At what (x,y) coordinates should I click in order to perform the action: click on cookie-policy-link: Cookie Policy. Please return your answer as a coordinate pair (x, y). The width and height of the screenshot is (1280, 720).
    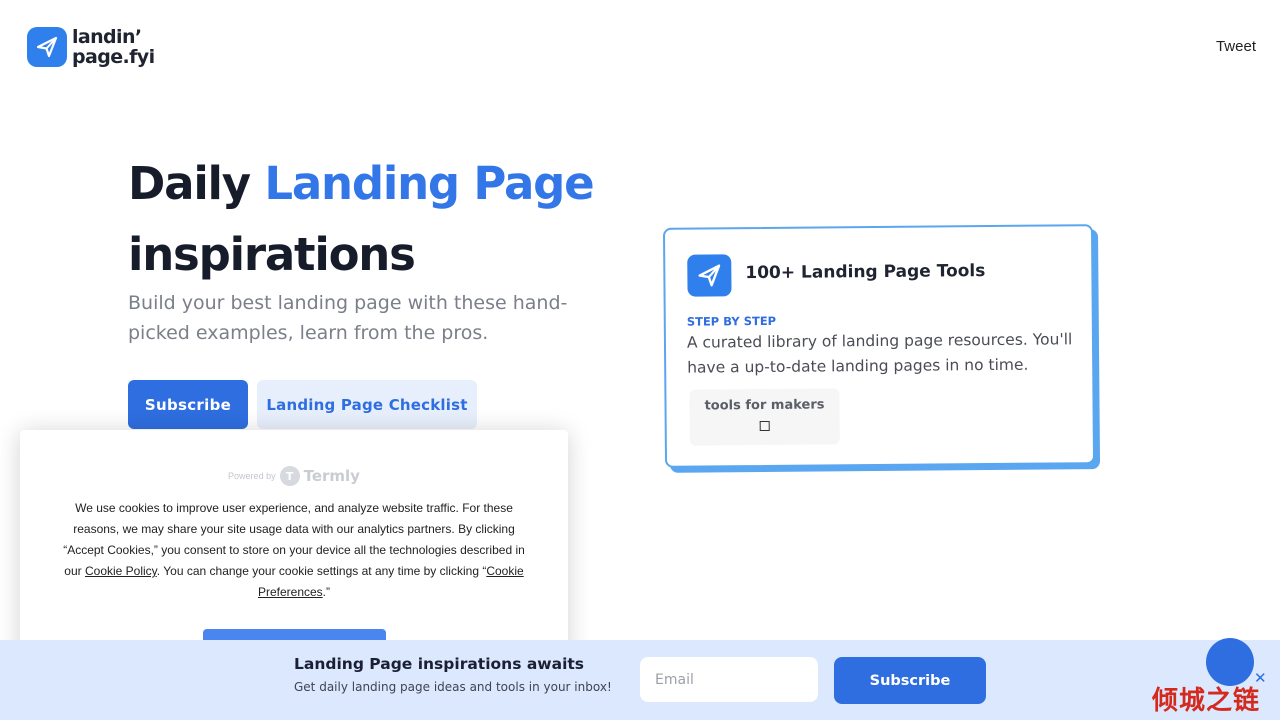
    Looking at the image, I should click on (121, 571).